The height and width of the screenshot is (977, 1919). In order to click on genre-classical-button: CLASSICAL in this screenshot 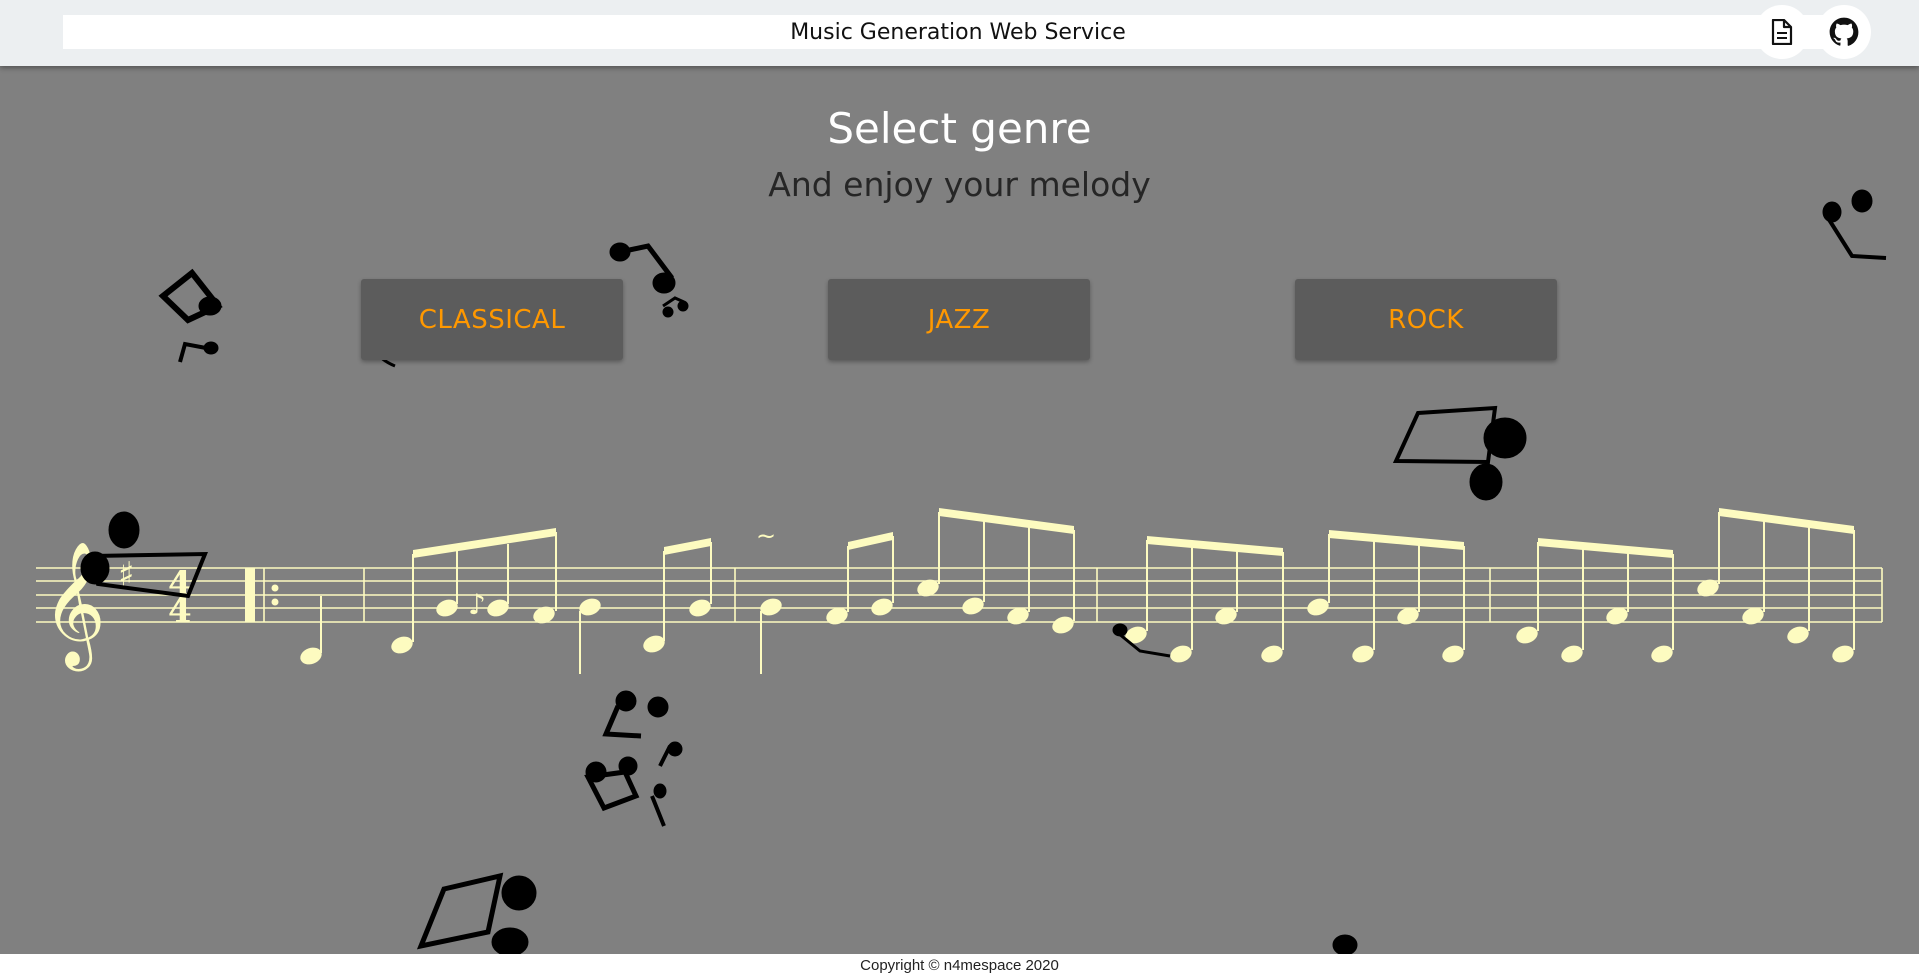, I will do `click(492, 319)`.